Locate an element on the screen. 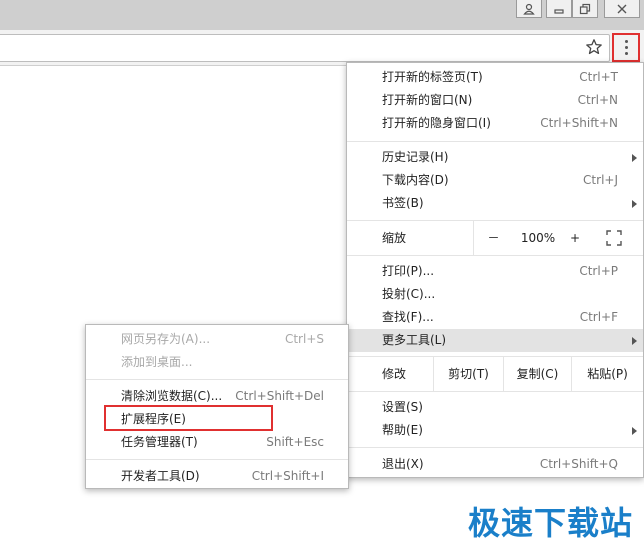 Image resolution: width=644 pixels, height=545 pixels. zoom-label: 缩放 is located at coordinates (394, 238).